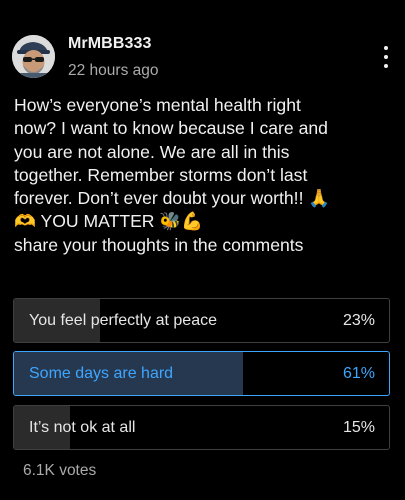 The width and height of the screenshot is (405, 500). I want to click on poll-option-label: It’s not ok at all, so click(82, 427).